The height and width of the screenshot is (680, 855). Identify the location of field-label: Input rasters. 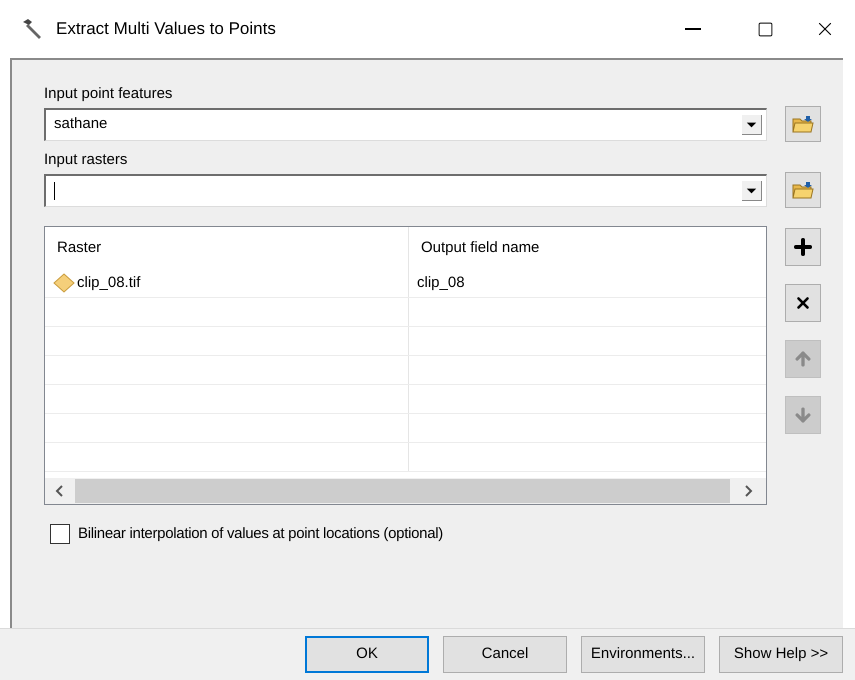
(86, 160).